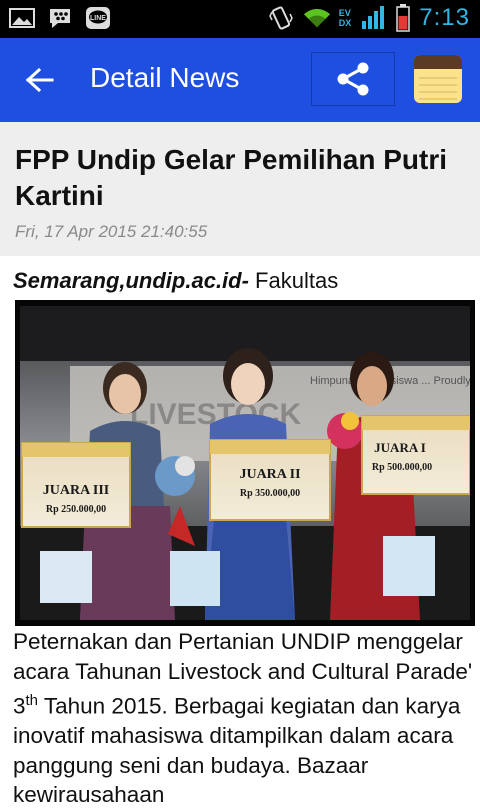 Image resolution: width=480 pixels, height=810 pixels. What do you see at coordinates (231, 177) in the screenshot?
I see `article-title: FPP Undip Gelar Pemilihan Putri Kartini` at bounding box center [231, 177].